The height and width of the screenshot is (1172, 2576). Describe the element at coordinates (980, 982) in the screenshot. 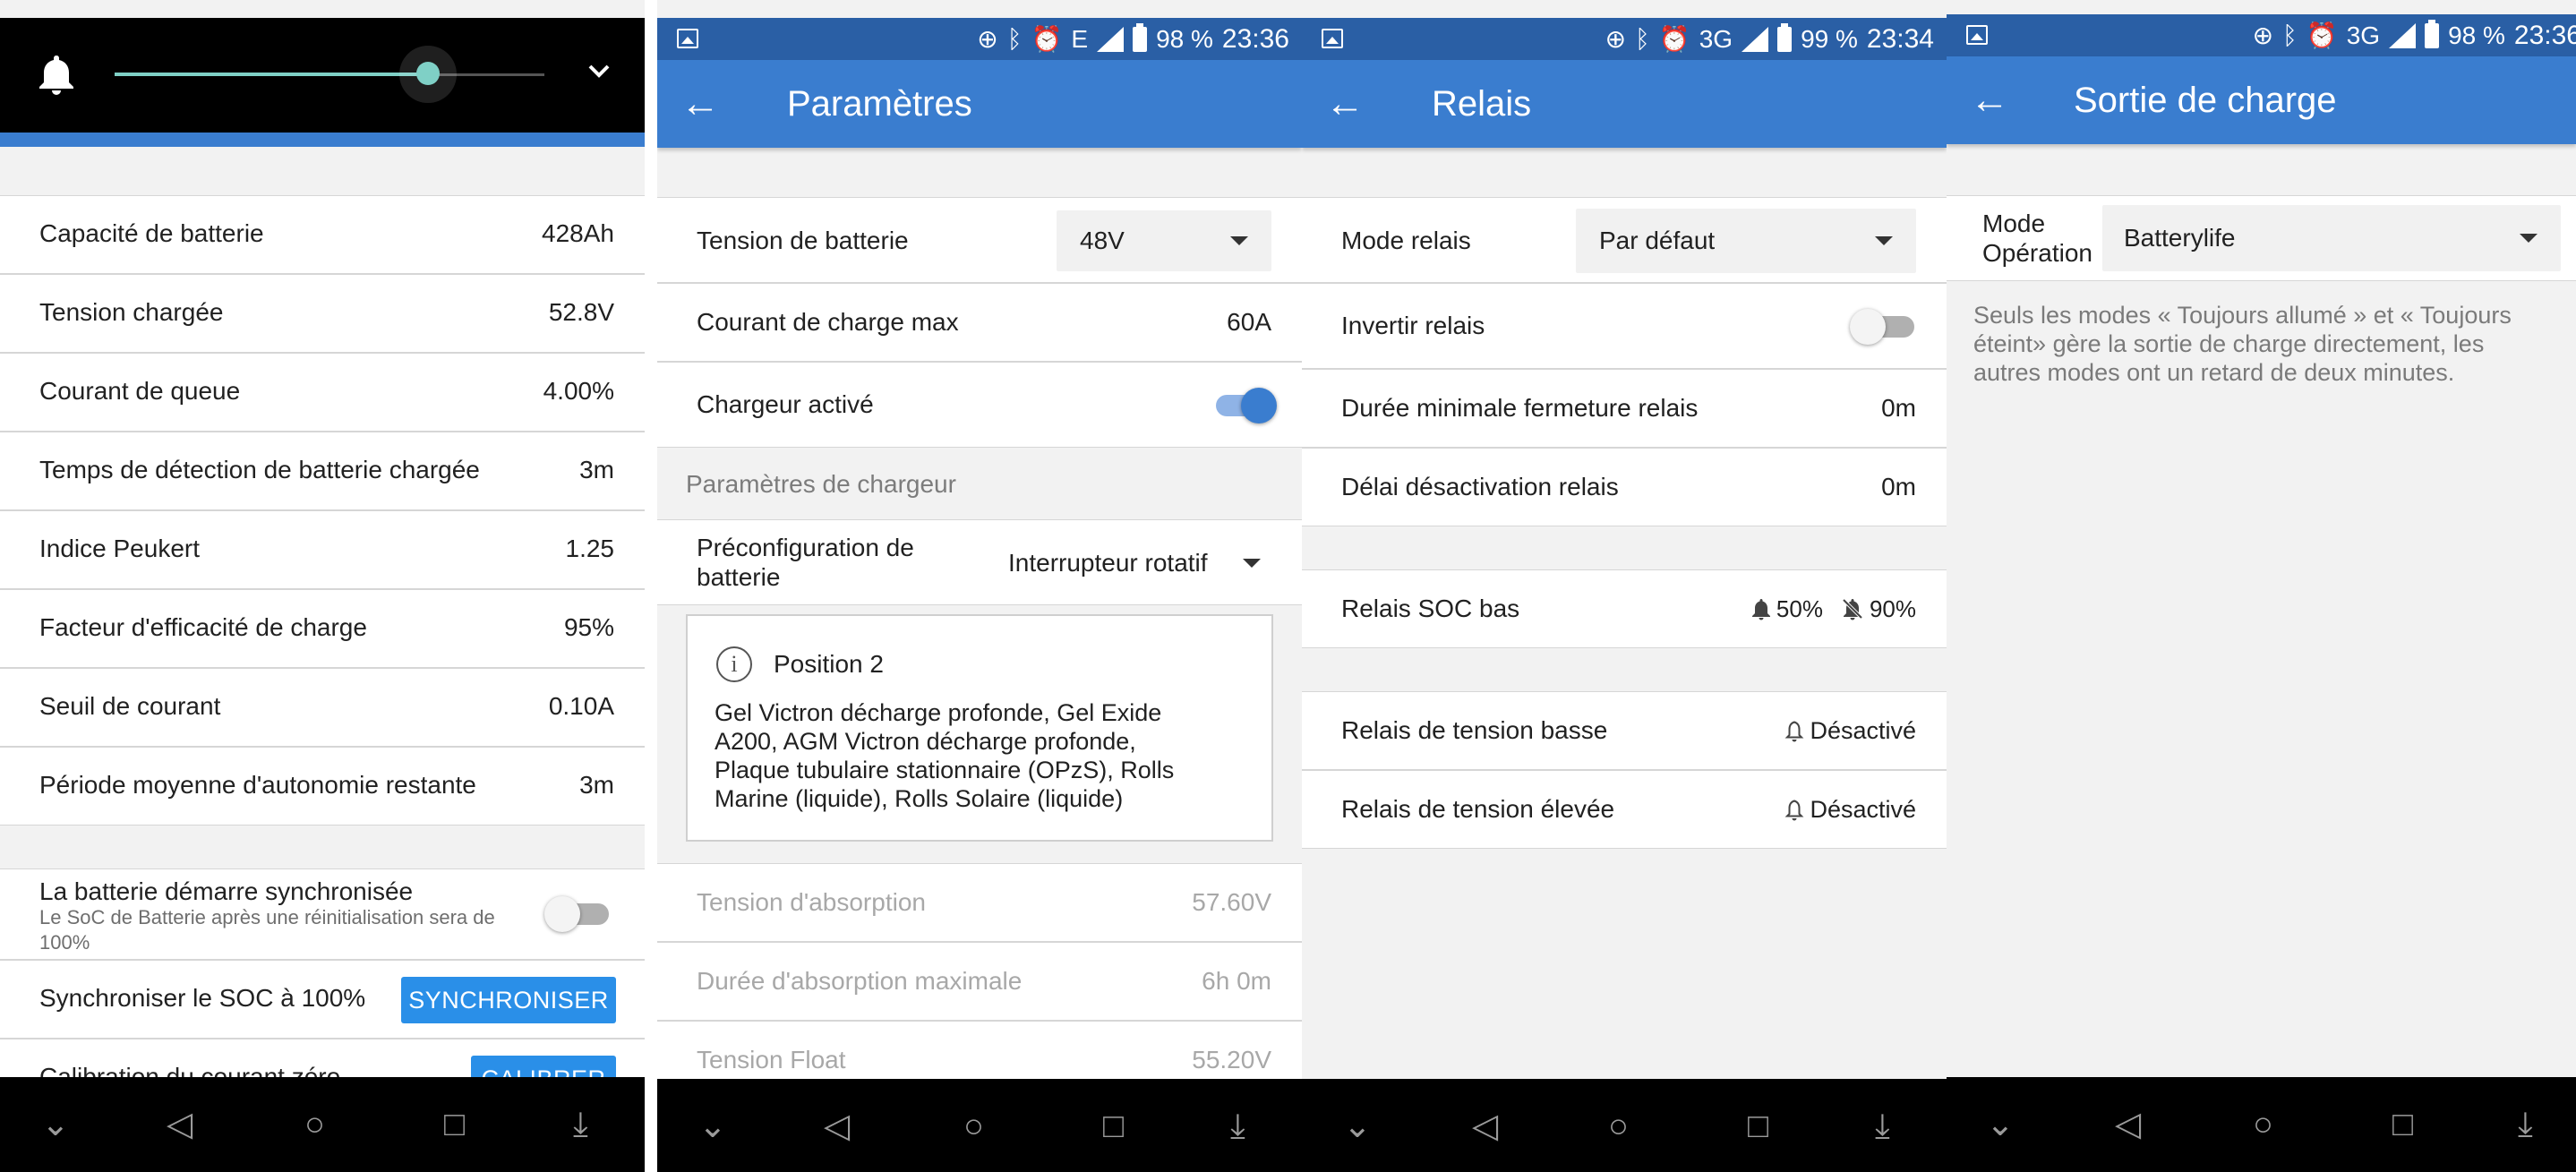

I see `max-absorption-duration-row: Durée d'absorption maximale 6h 0m` at that location.